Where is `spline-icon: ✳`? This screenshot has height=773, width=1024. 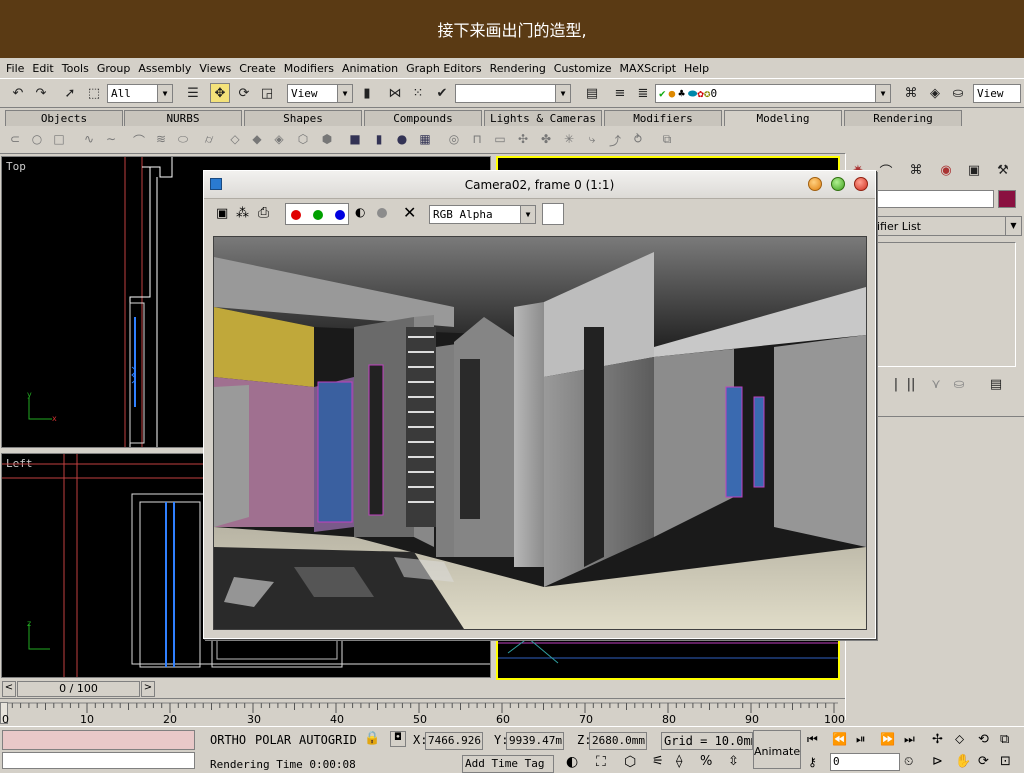
spline-icon: ✳ is located at coordinates (569, 140).